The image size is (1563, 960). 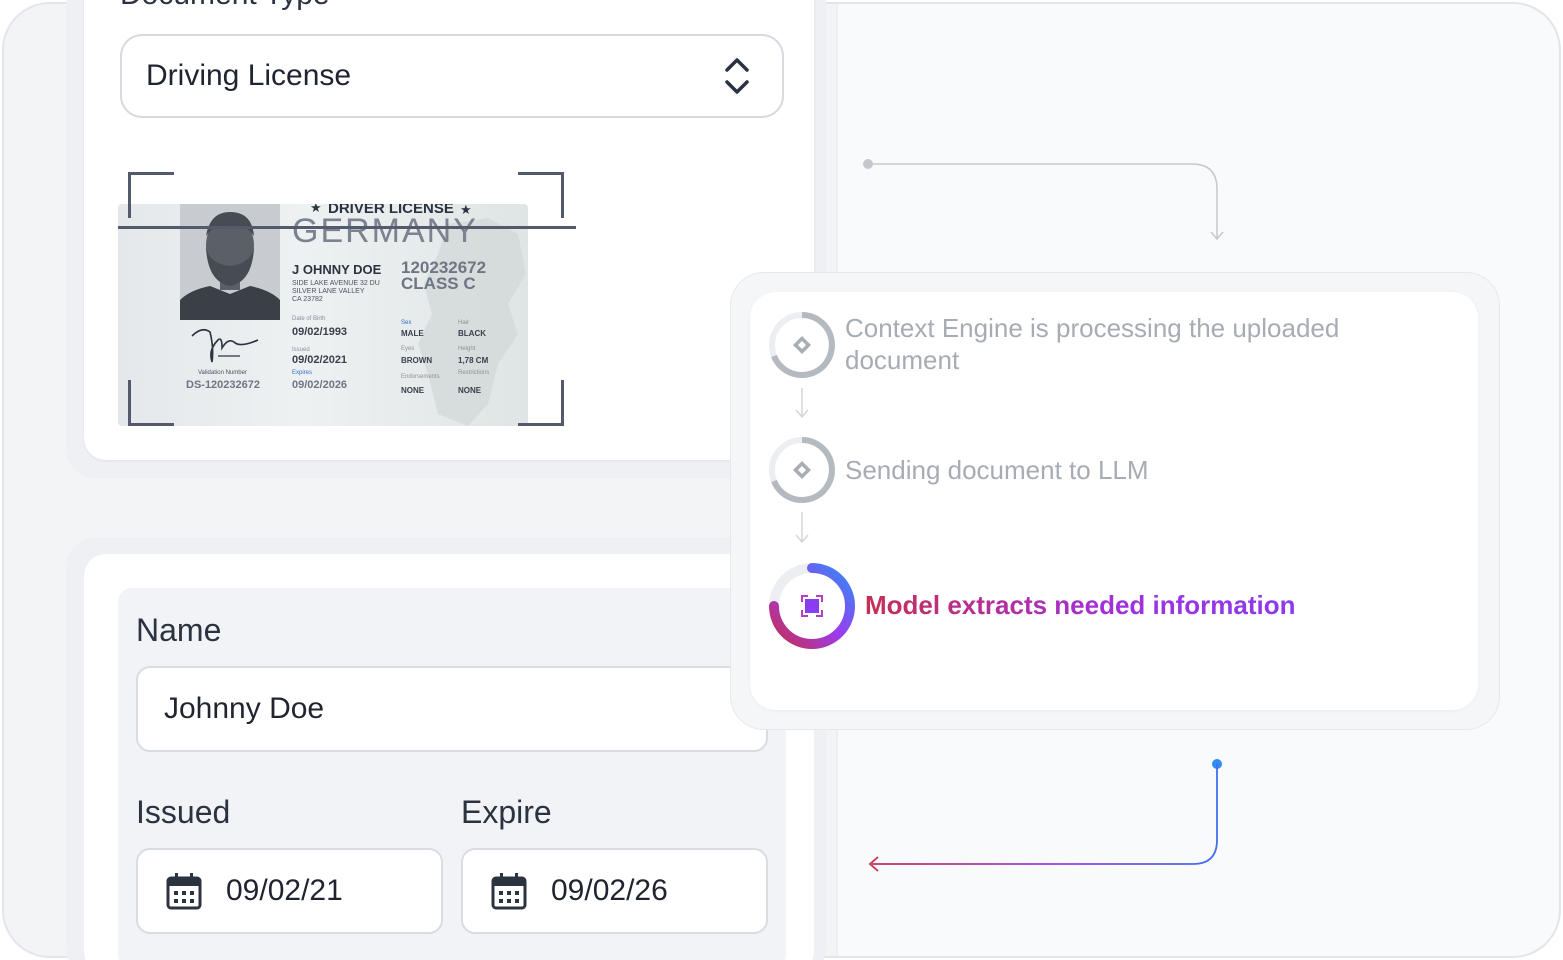 I want to click on step-3-progress-icon, so click(x=812, y=606).